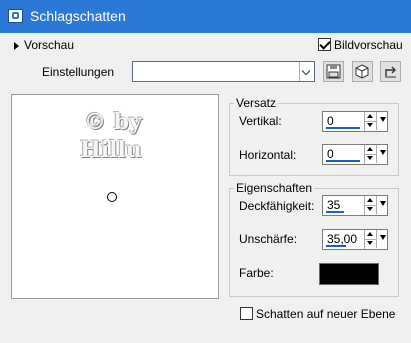  Describe the element at coordinates (268, 239) in the screenshot. I see `unschaerfe-label: Unschärfe:` at that location.